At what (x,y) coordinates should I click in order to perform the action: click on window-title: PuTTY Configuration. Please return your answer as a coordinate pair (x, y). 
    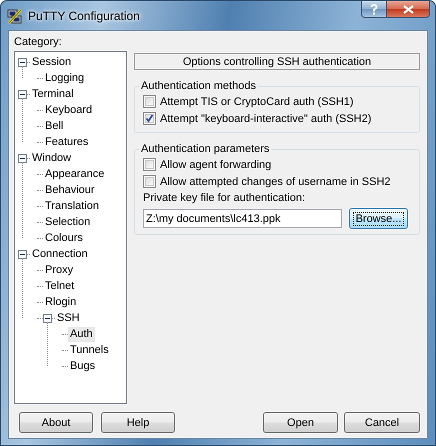
    Looking at the image, I should click on (84, 15).